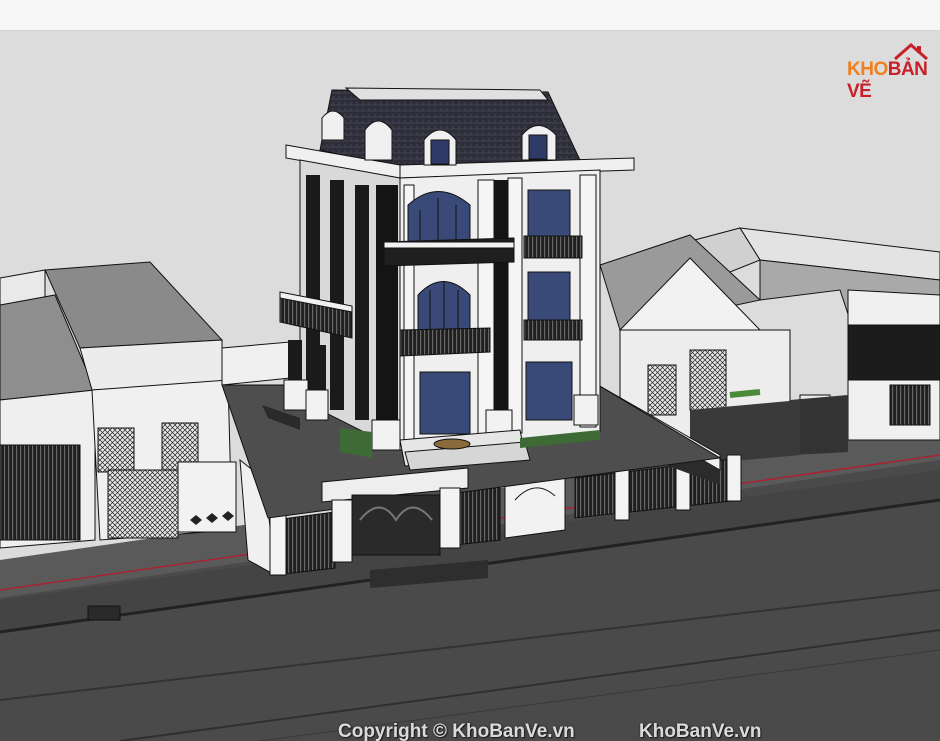 This screenshot has height=741, width=940. What do you see at coordinates (456, 731) in the screenshot?
I see `copyright-watermark: Copyright © KhoBanVe.vn` at bounding box center [456, 731].